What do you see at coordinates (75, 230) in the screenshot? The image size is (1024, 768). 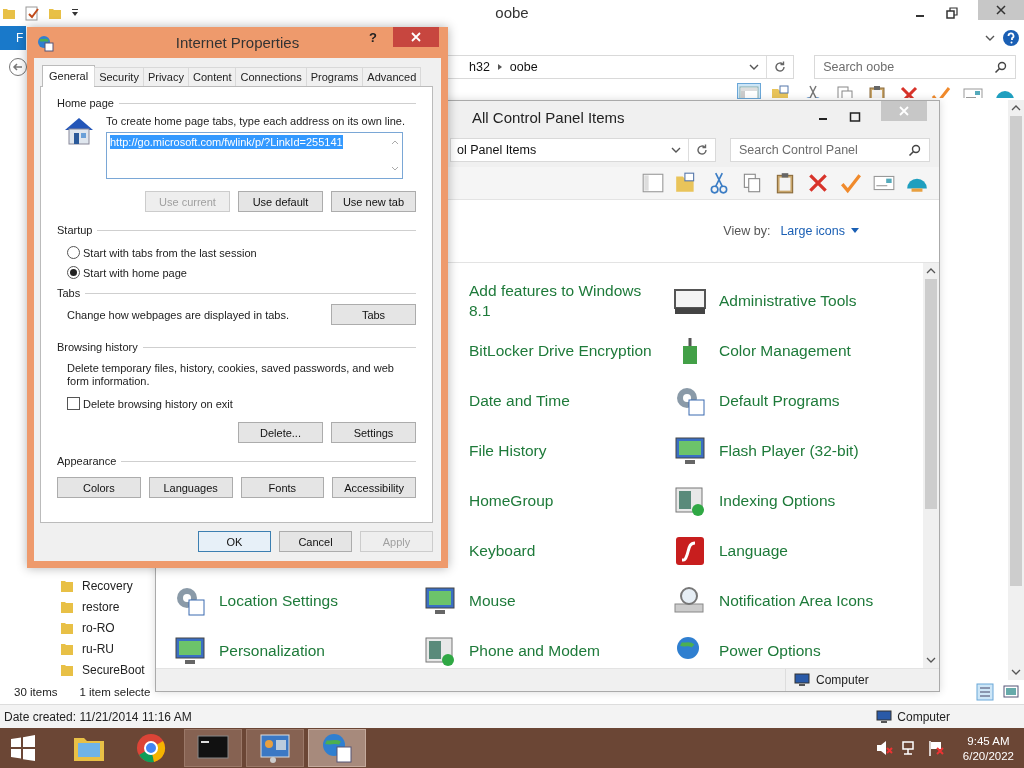 I see `section-heading: Startup` at bounding box center [75, 230].